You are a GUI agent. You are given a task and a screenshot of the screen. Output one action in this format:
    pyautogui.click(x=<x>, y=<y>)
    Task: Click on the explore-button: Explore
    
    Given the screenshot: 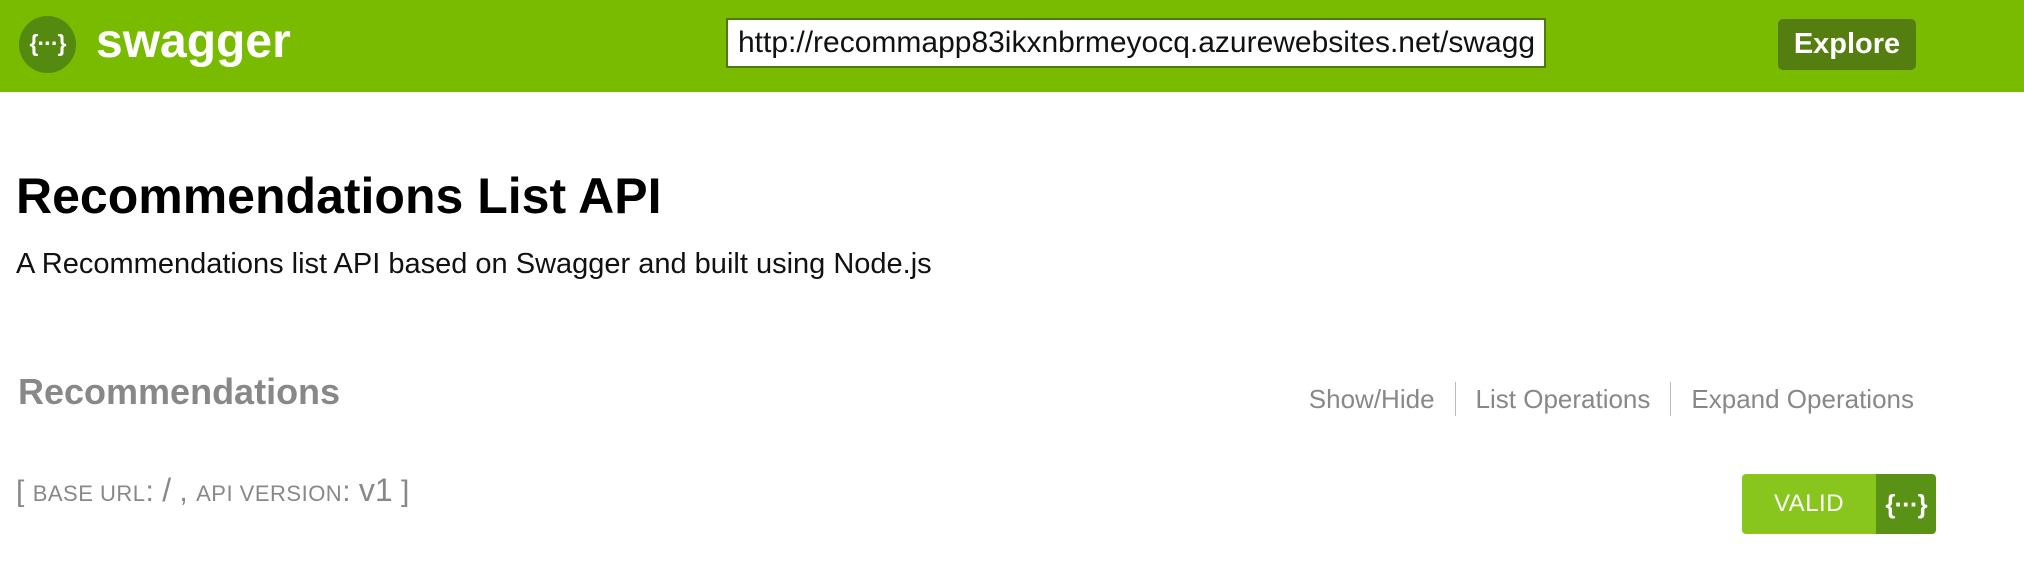 What is the action you would take?
    pyautogui.click(x=1847, y=44)
    